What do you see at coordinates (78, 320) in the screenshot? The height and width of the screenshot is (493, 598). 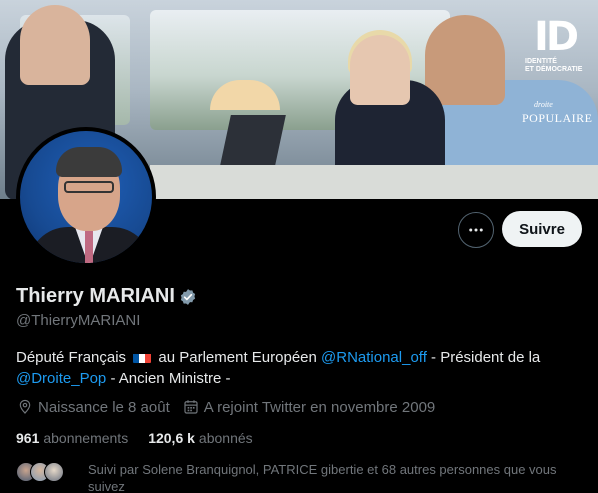 I see `profile-handle: @ThierryMARIANI` at bounding box center [78, 320].